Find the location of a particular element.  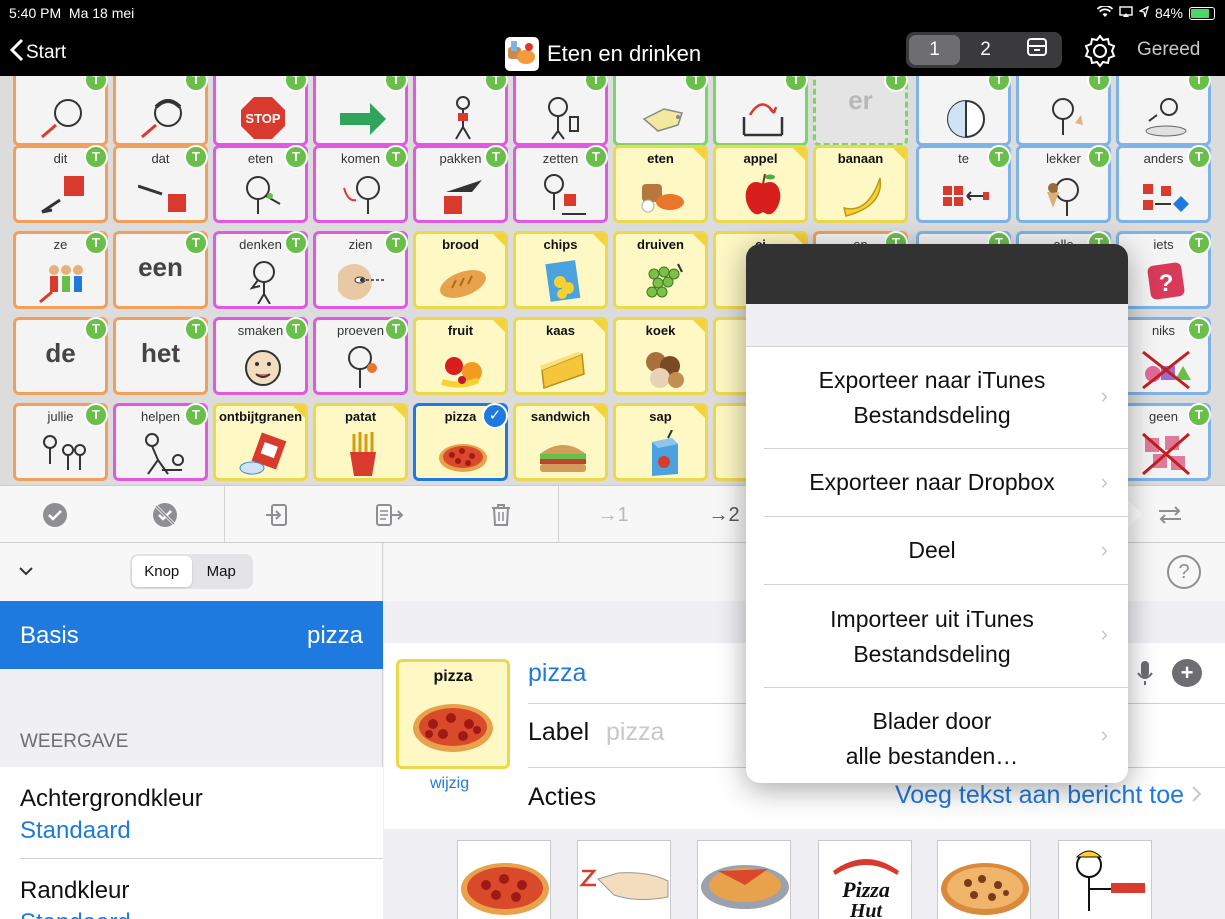

grid-button-een: Teen is located at coordinates (160, 270).